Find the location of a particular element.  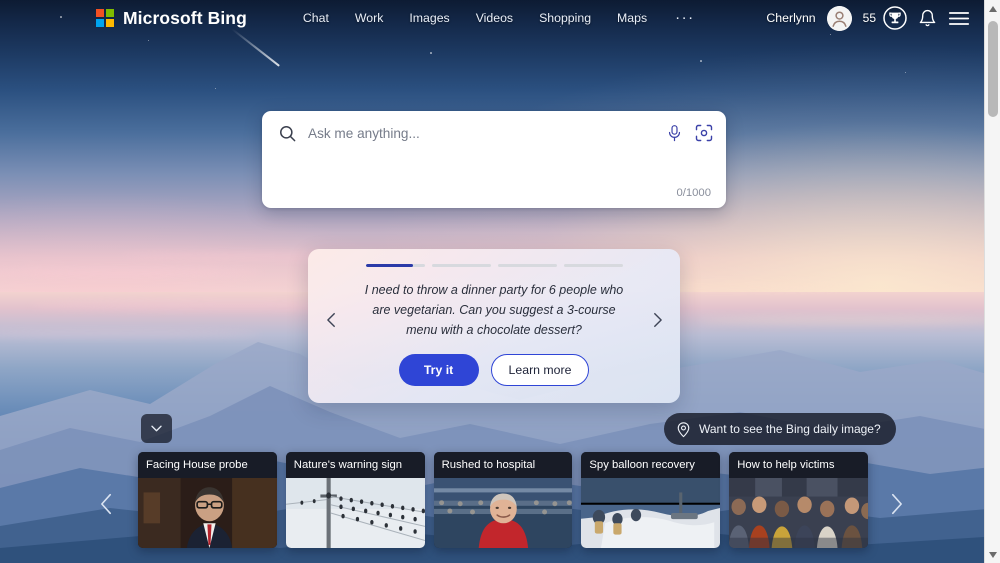

news-card-natures-warning-sign: Nature's warning sign is located at coordinates (355, 500).